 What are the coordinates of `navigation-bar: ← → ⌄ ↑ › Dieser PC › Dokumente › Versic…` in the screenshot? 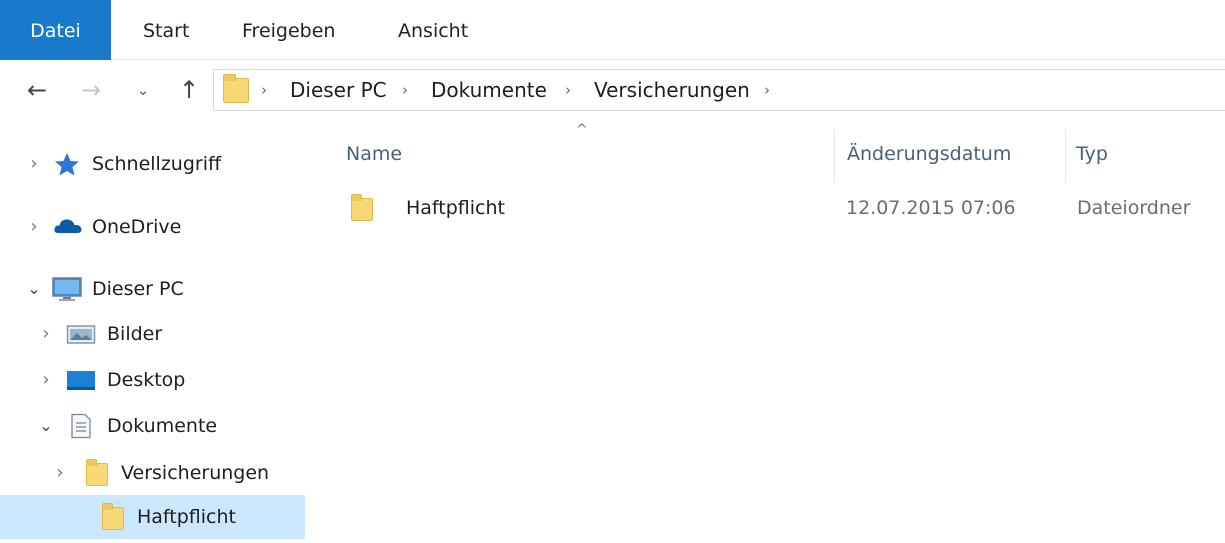 It's located at (612, 90).